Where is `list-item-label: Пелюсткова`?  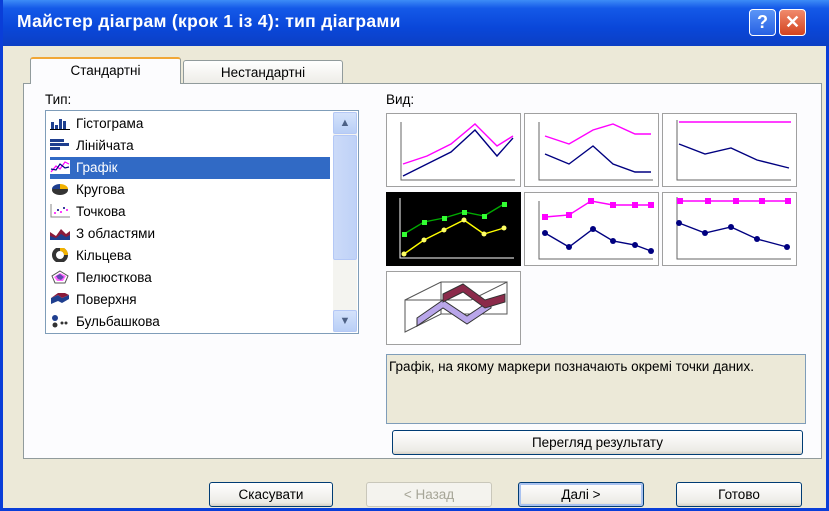
list-item-label: Пелюсткова is located at coordinates (114, 277).